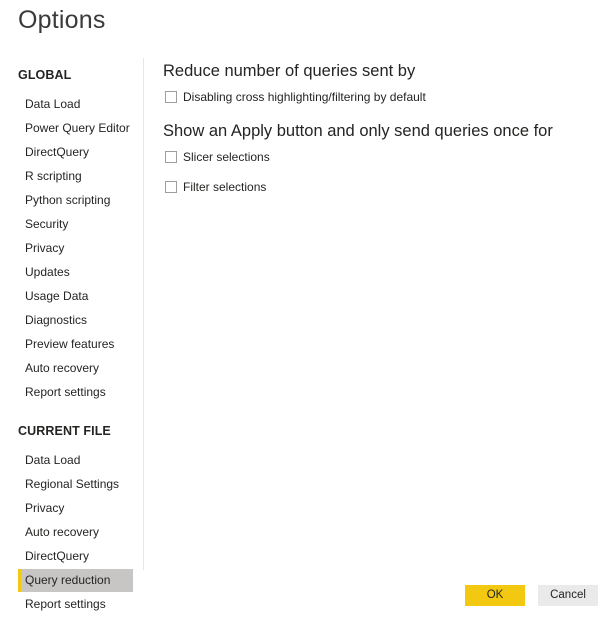 This screenshot has height=618, width=604. What do you see at coordinates (171, 187) in the screenshot?
I see `checkbox-filter-selections` at bounding box center [171, 187].